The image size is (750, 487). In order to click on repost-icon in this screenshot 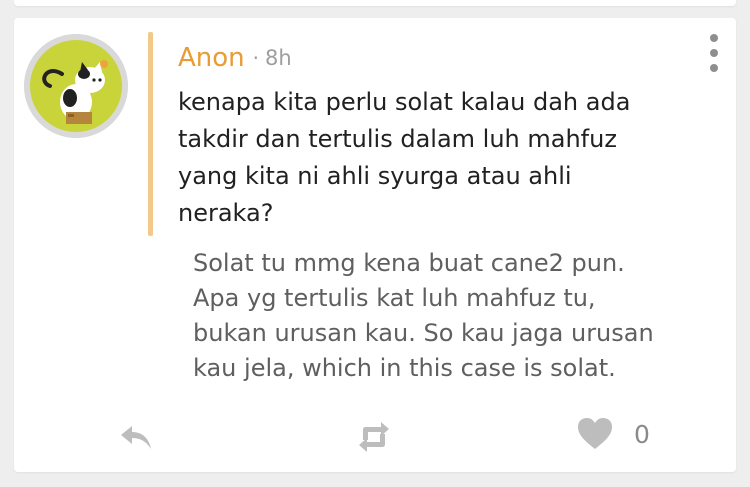, I will do `click(374, 437)`.